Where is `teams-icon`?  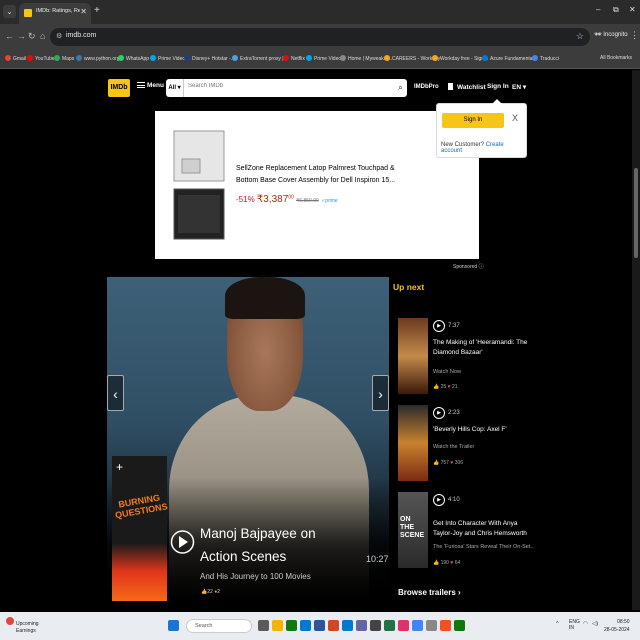 teams-icon is located at coordinates (361, 625).